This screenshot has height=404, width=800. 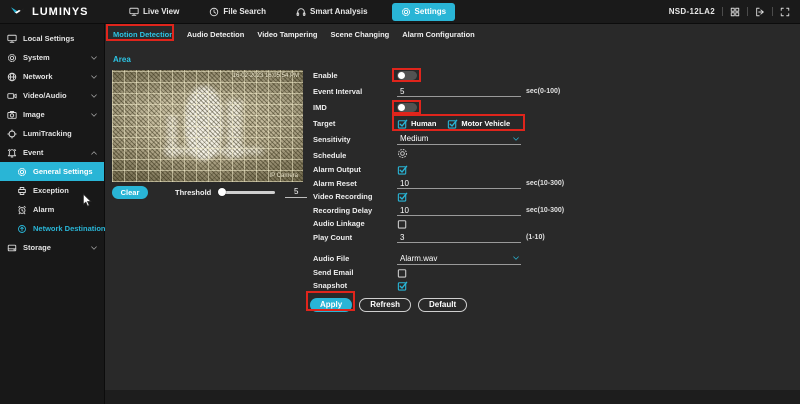 I want to click on tab-video-tampering: Video Tampering, so click(x=287, y=34).